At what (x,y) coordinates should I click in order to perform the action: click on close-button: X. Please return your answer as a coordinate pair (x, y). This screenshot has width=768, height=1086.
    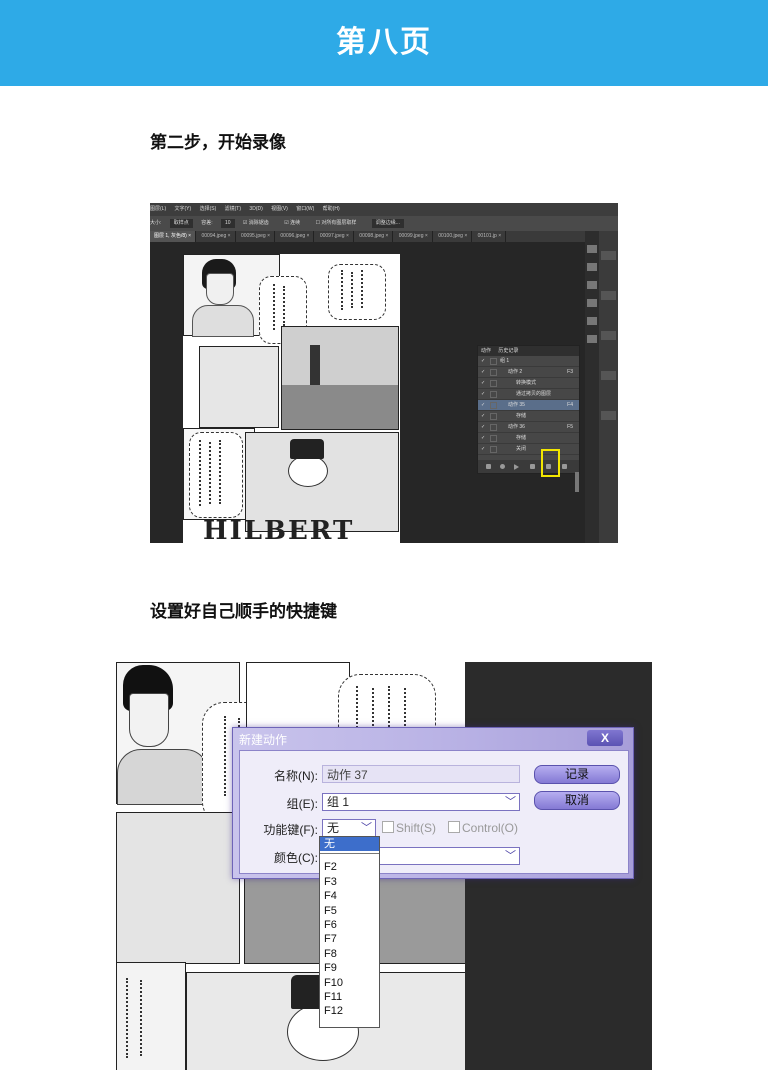
    Looking at the image, I should click on (605, 738).